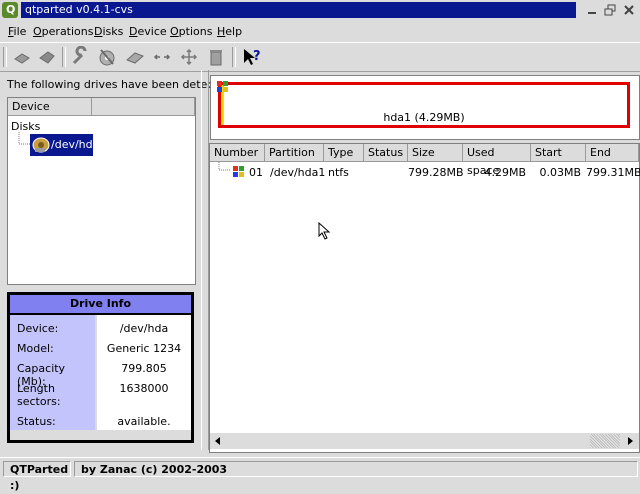  What do you see at coordinates (218, 441) in the screenshot?
I see `scroll-left-icon` at bounding box center [218, 441].